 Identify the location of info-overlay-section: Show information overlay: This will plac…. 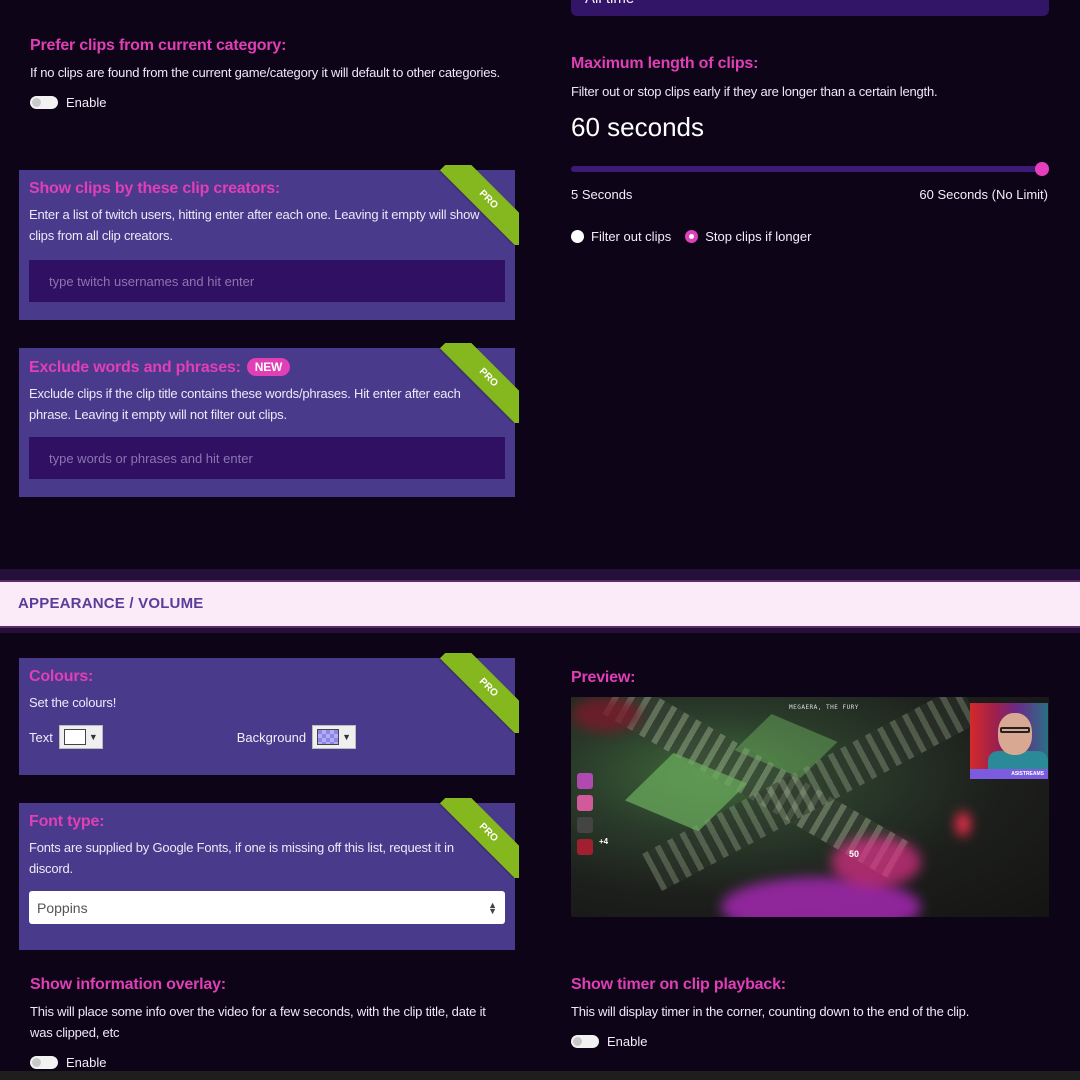
(265, 1023).